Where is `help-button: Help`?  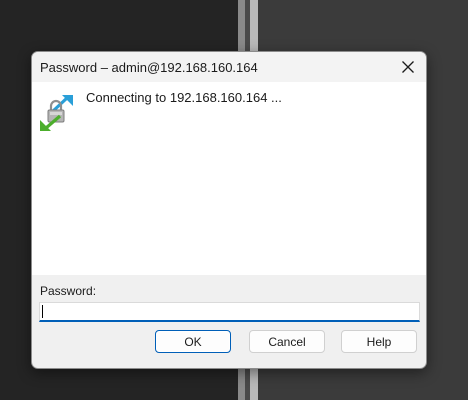
help-button: Help is located at coordinates (379, 341).